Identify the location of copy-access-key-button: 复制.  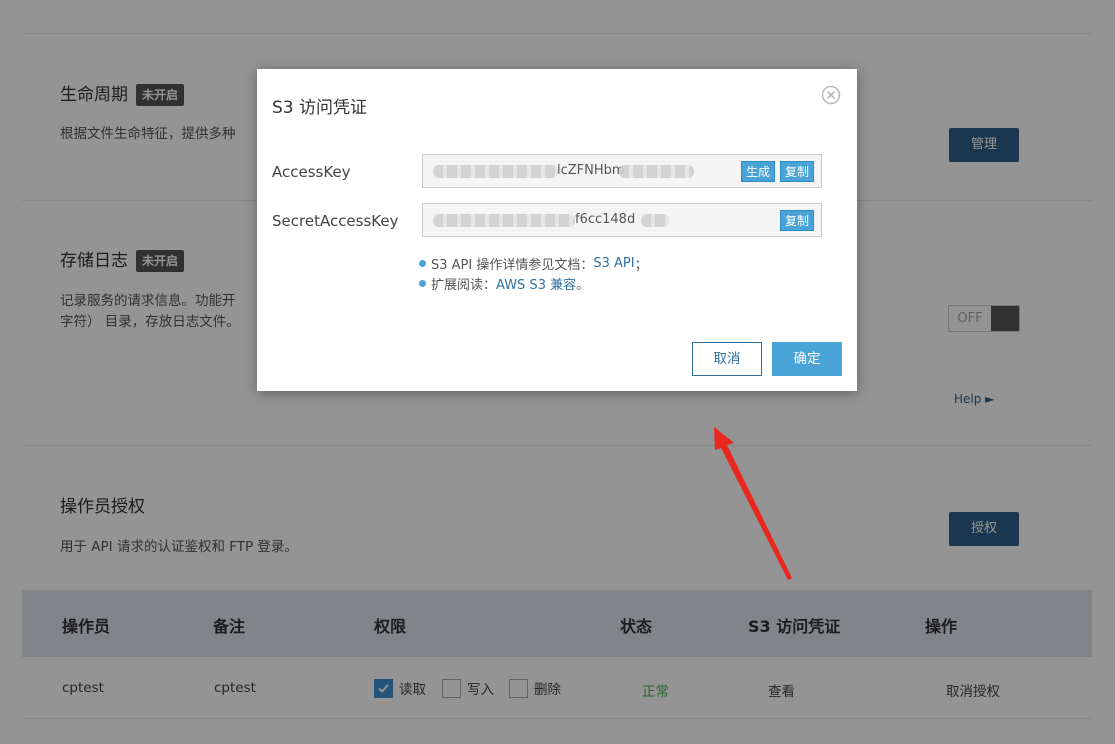
(797, 171).